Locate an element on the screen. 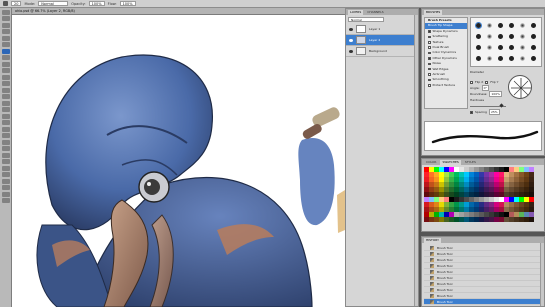  brush-tip-grid is located at coordinates (506, 42).